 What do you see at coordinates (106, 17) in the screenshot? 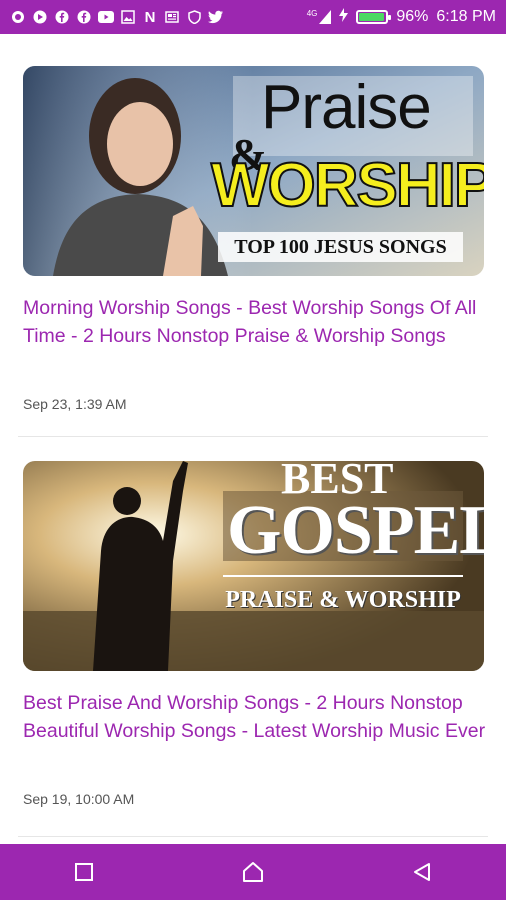
I see `youtube-icon` at bounding box center [106, 17].